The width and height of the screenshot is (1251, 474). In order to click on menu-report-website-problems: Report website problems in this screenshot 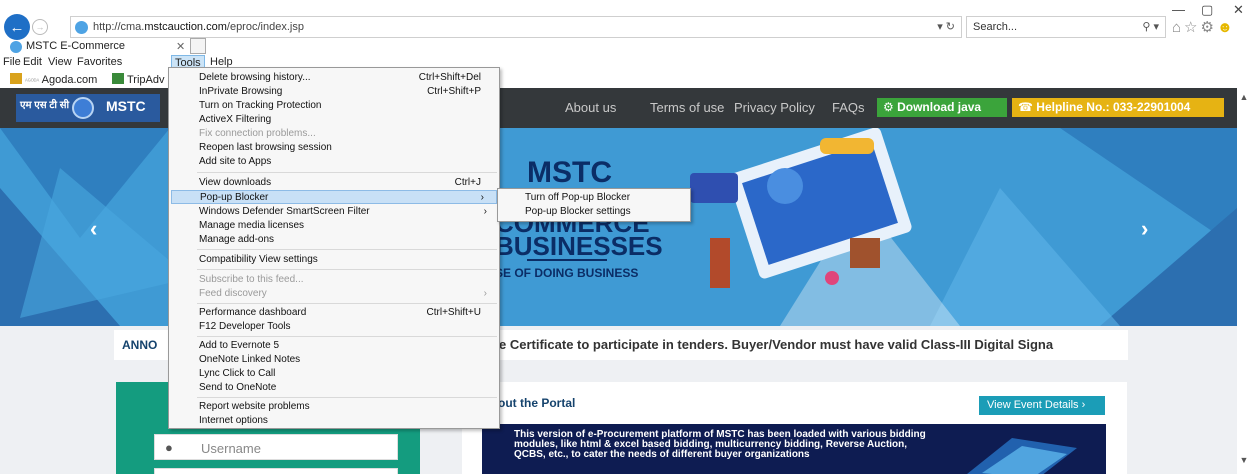, I will do `click(334, 407)`.